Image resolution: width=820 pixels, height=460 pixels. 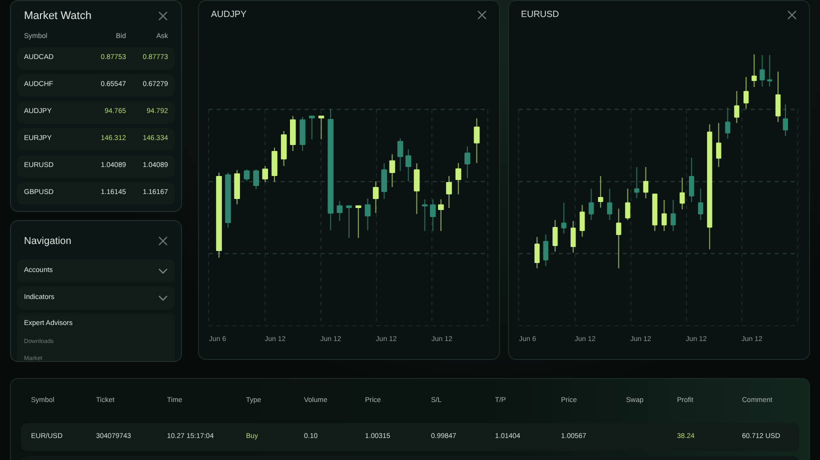 What do you see at coordinates (229, 14) in the screenshot?
I see `chart-title: AUDJPY` at bounding box center [229, 14].